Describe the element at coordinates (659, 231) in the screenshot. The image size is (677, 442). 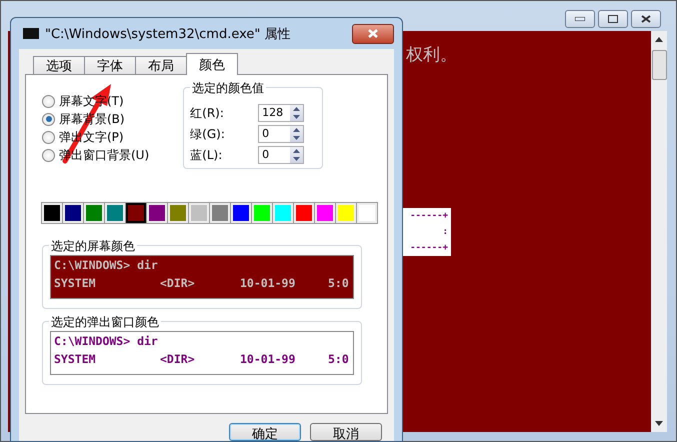
I see `scrollbar` at that location.